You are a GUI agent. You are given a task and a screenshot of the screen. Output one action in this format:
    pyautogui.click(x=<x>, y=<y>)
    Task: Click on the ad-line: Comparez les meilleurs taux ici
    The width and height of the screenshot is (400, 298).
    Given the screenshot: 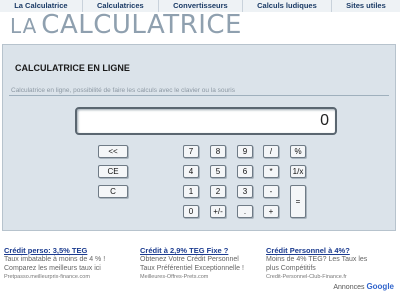 What is the action you would take?
    pyautogui.click(x=52, y=268)
    